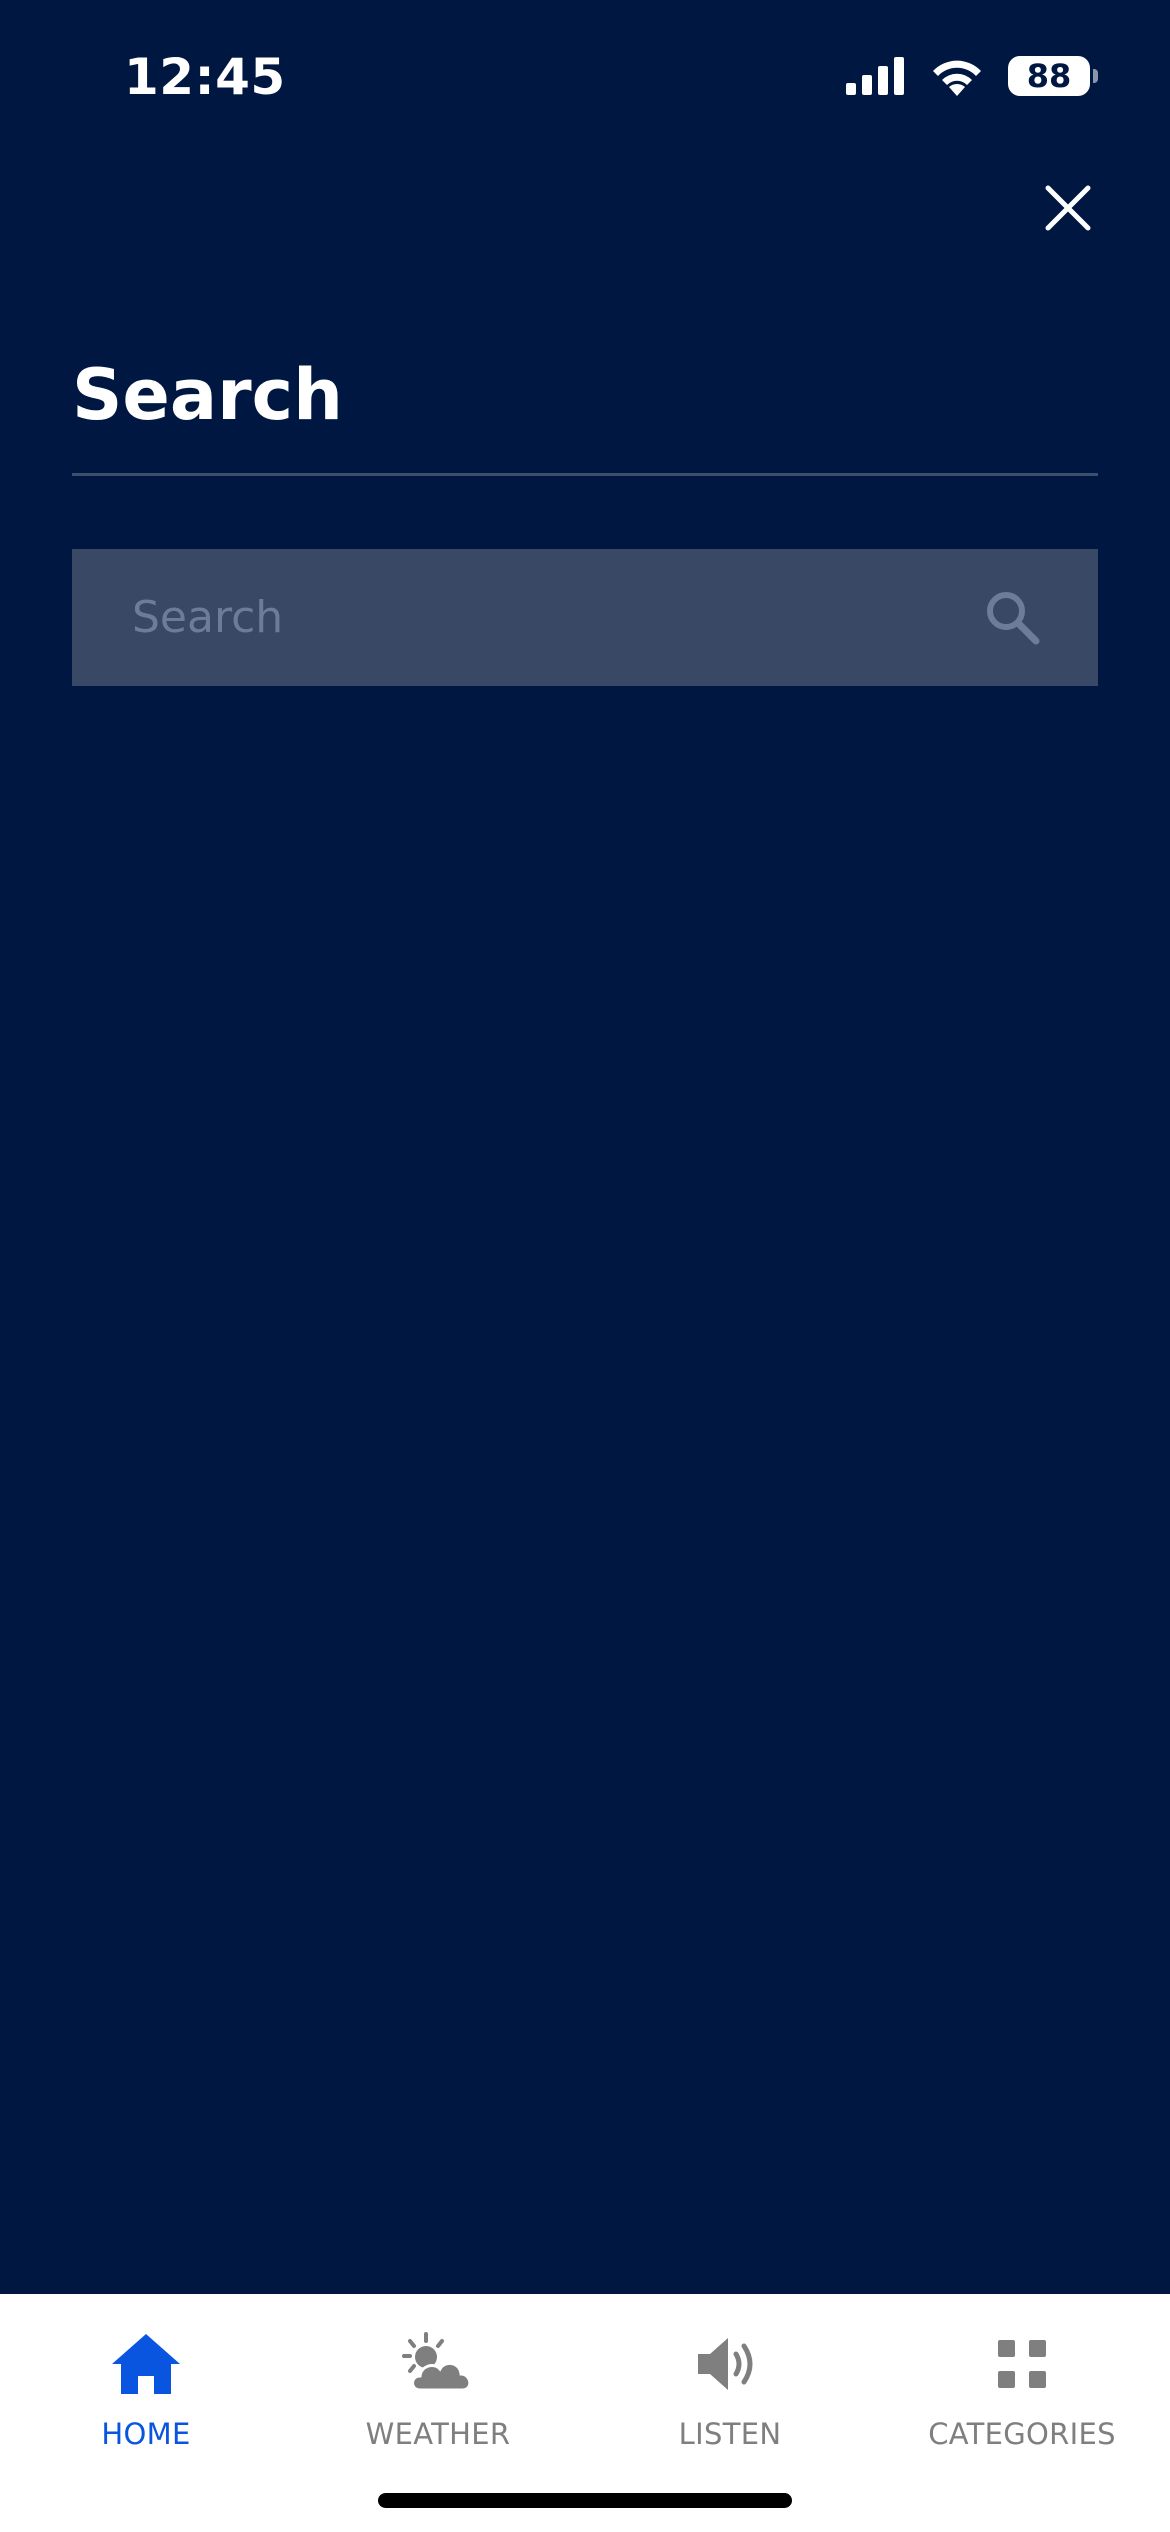  Describe the element at coordinates (207, 395) in the screenshot. I see `page-title: Search` at that location.